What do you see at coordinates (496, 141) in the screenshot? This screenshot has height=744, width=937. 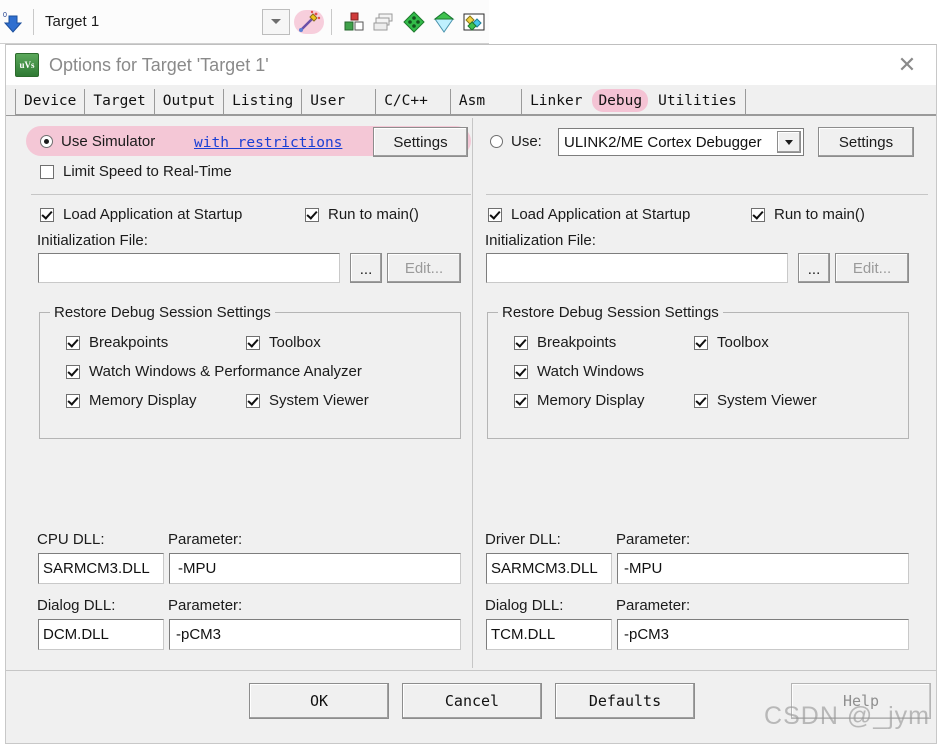 I see `use-driver-radio` at bounding box center [496, 141].